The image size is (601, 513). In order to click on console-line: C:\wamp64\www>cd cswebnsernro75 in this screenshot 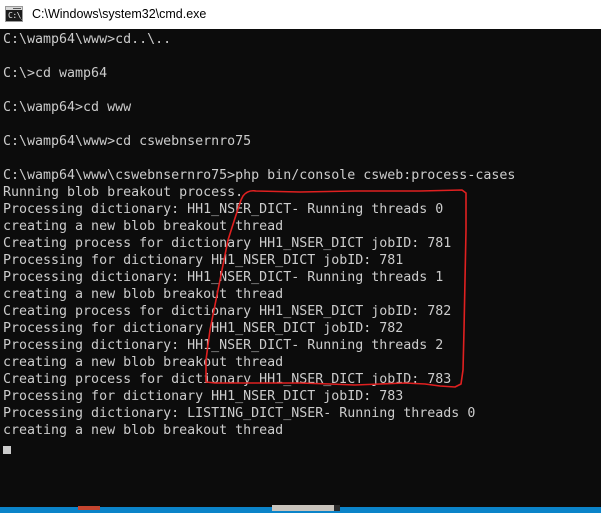, I will do `click(127, 141)`.